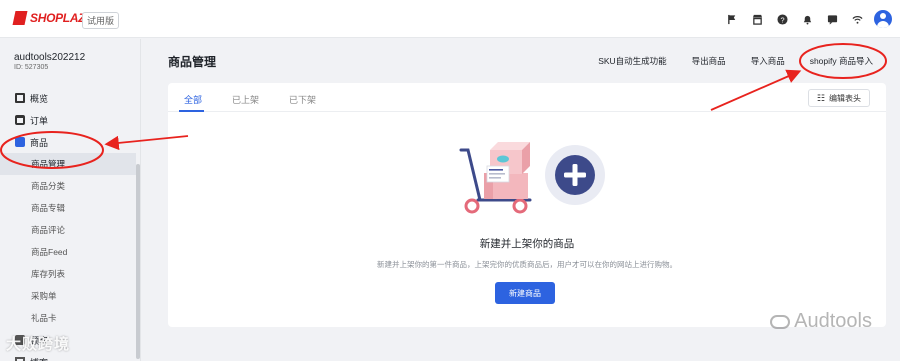 This screenshot has height=361, width=900. I want to click on watermark-right: Audtools, so click(821, 321).